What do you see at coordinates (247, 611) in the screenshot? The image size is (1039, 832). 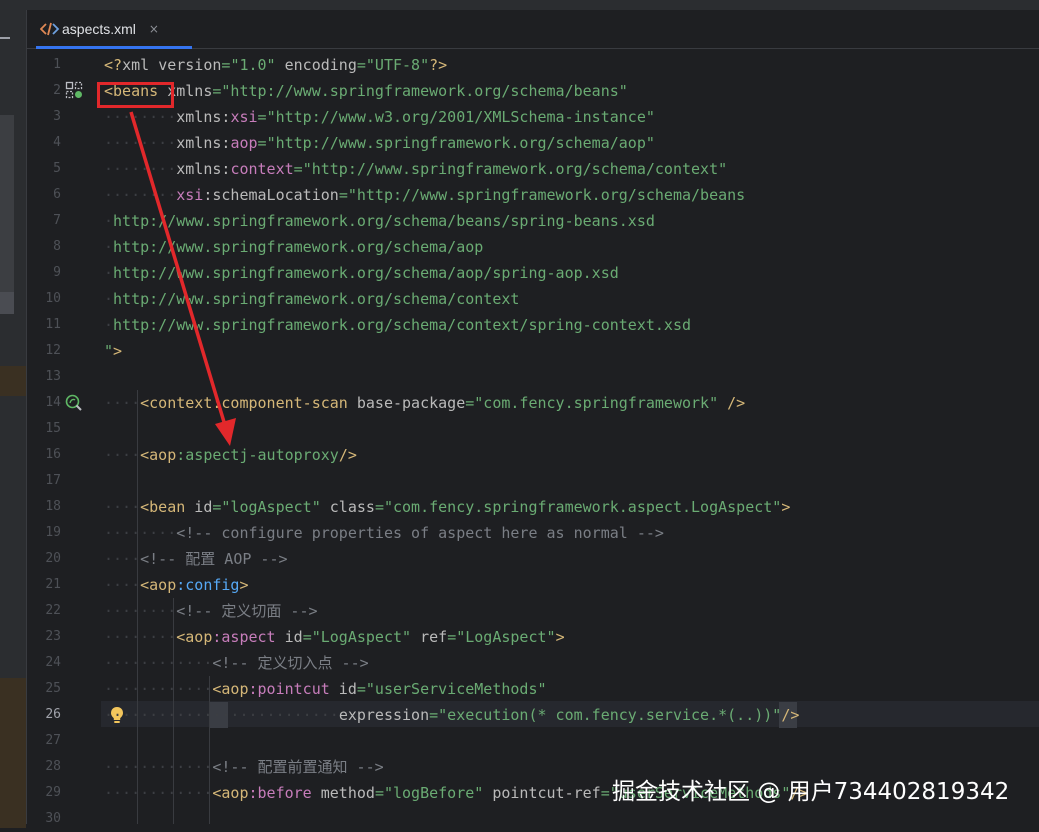 I see `token: <!-- 定义切面 -->` at bounding box center [247, 611].